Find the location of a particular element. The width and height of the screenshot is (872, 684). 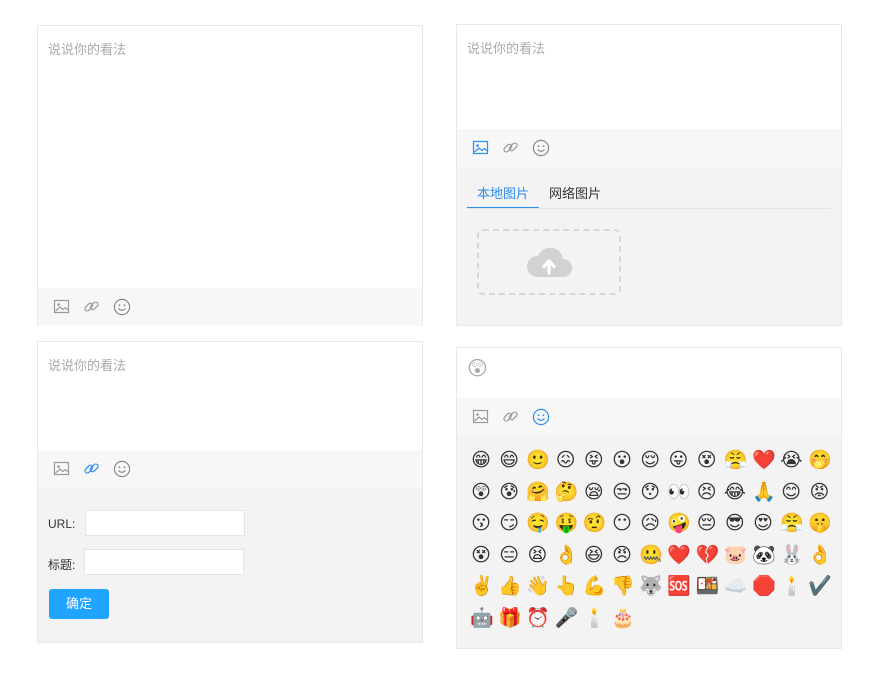

emoji-item: 😔 is located at coordinates (707, 524).